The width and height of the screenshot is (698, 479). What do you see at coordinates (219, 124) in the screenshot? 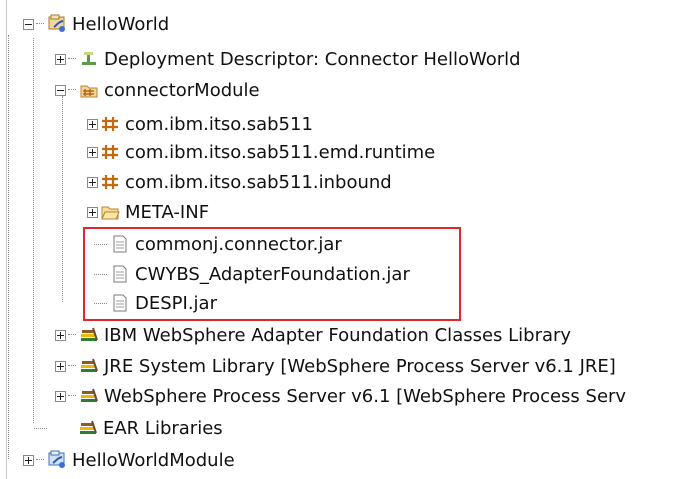
I see `tree-item-label: com.ibm.itso.sab511` at bounding box center [219, 124].